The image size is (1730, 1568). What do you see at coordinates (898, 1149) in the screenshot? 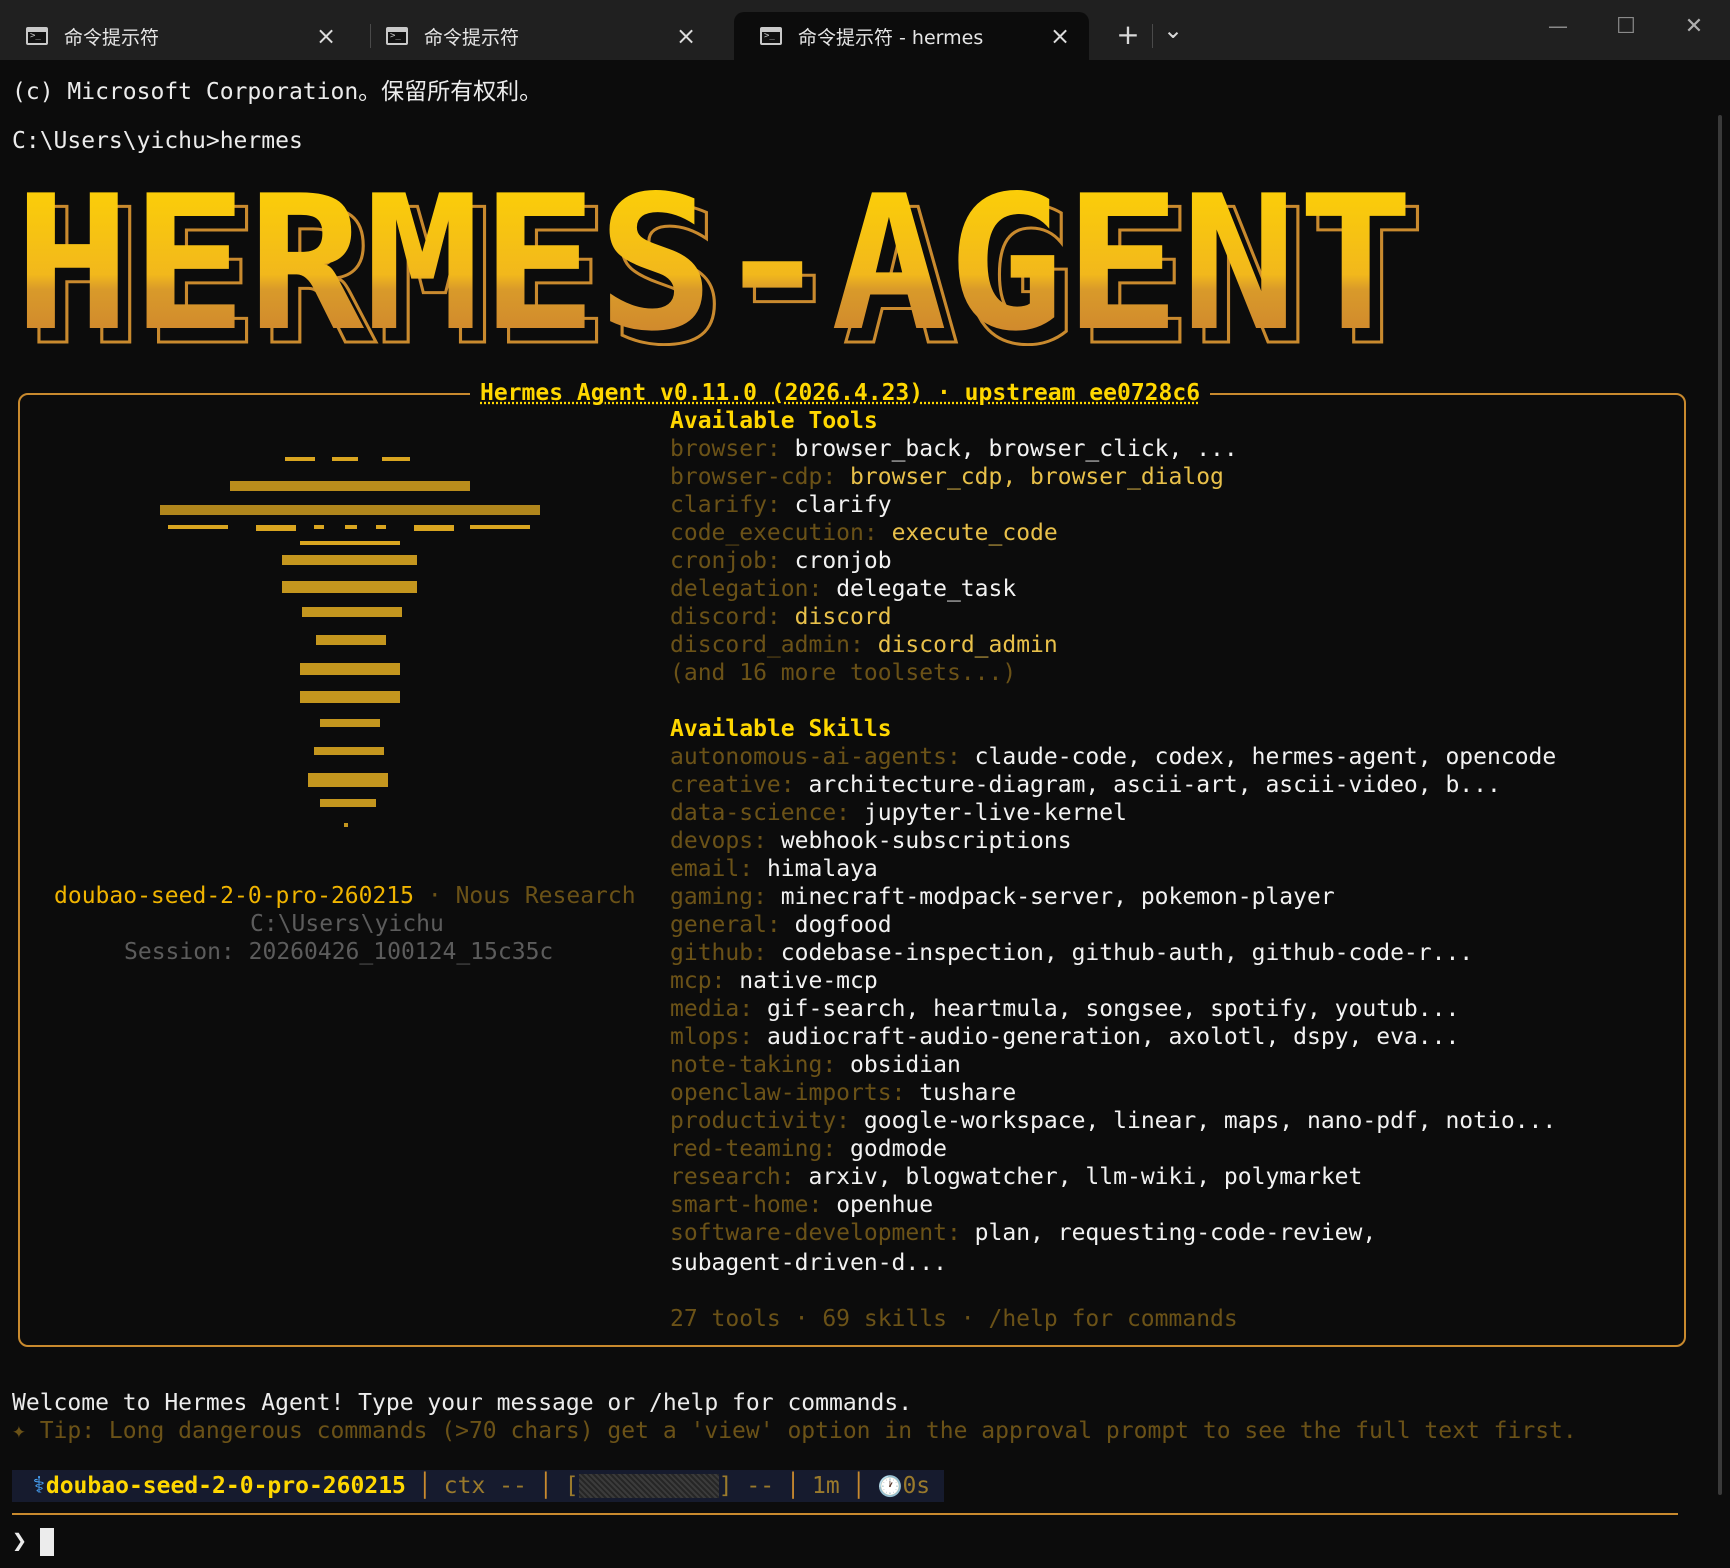
I see `skill-values: godmode` at bounding box center [898, 1149].